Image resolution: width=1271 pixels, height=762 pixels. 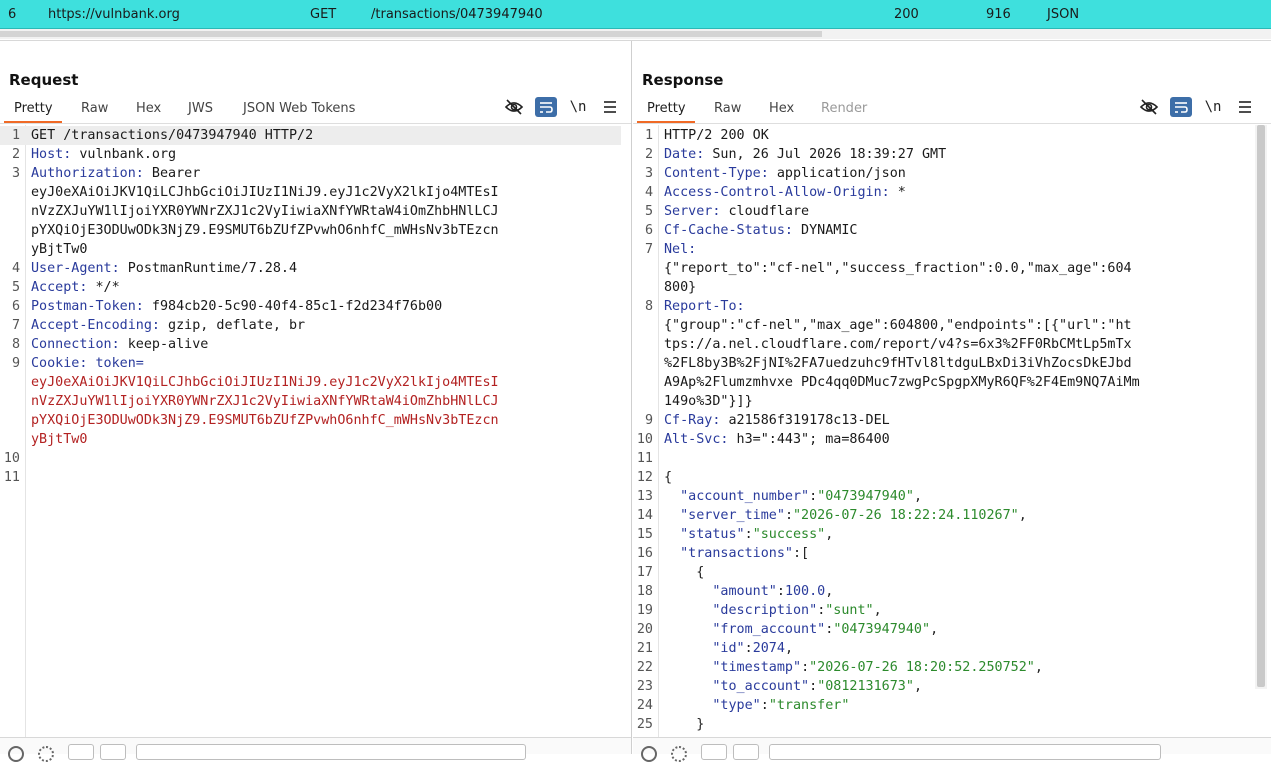 What do you see at coordinates (944, 249) in the screenshot?
I see `code-line: 7 Nel:` at bounding box center [944, 249].